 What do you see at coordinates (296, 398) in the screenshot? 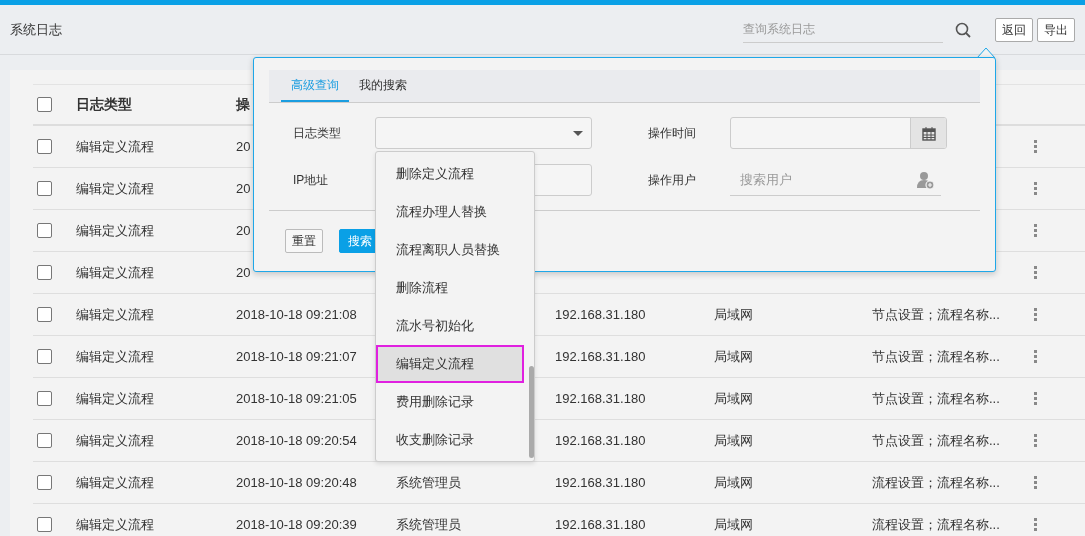
I see `table-cell: 2018-10-18 09:21:05` at bounding box center [296, 398].